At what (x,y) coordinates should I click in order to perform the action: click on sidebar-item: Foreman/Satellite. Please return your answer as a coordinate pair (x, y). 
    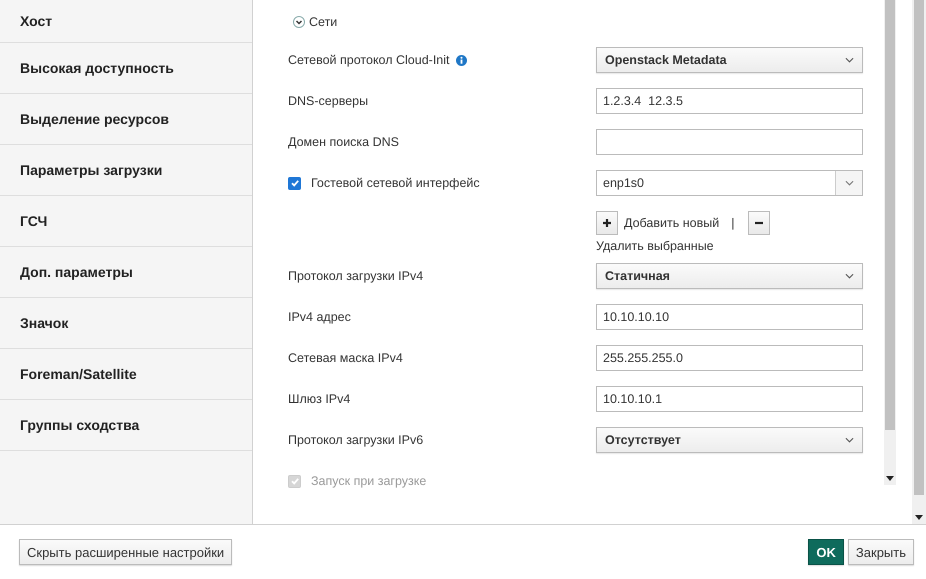
    Looking at the image, I should click on (126, 374).